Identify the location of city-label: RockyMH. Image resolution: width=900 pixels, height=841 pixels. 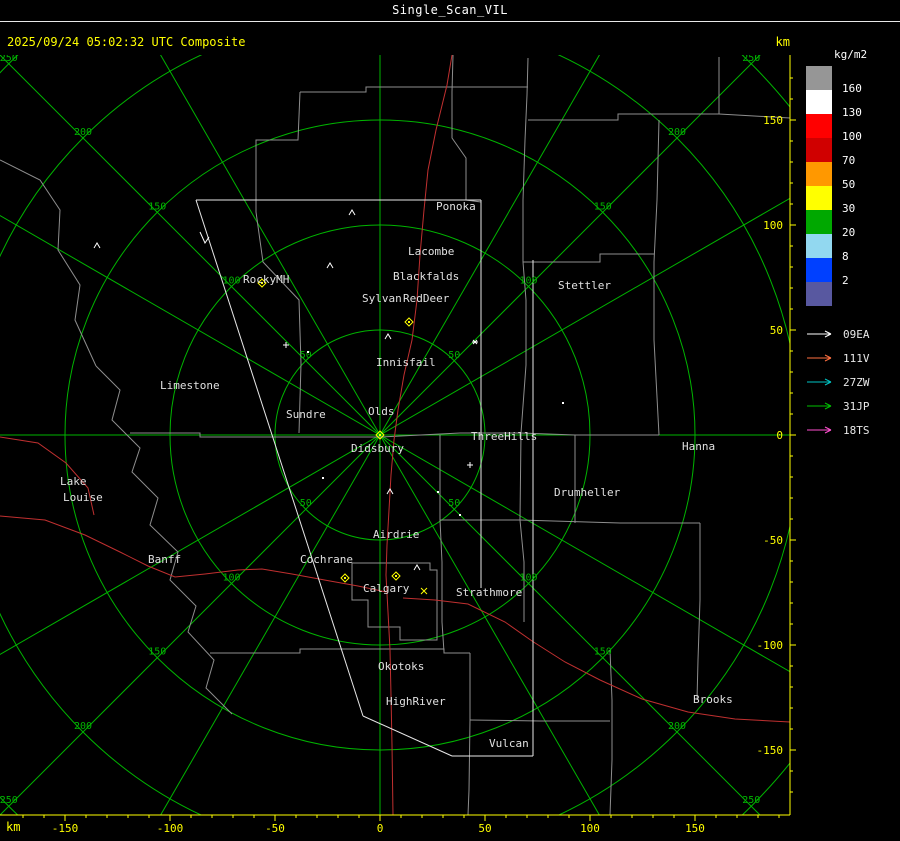
(266, 279).